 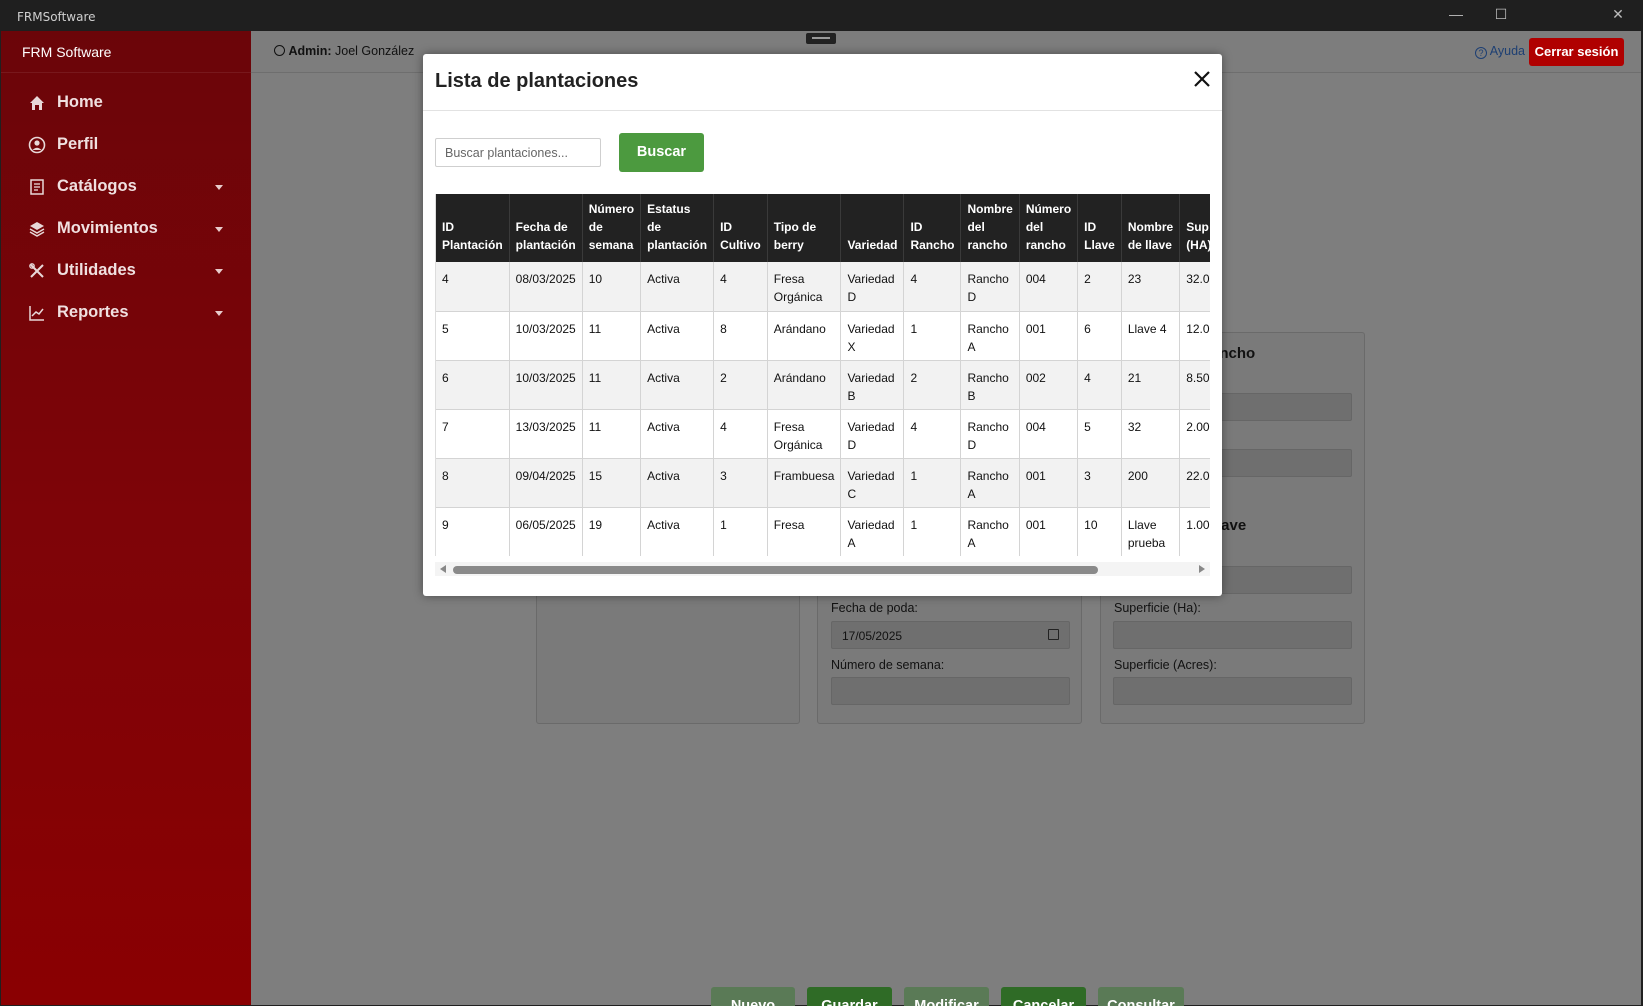 What do you see at coordinates (126, 103) in the screenshot?
I see `sidebar-item-home: Home` at bounding box center [126, 103].